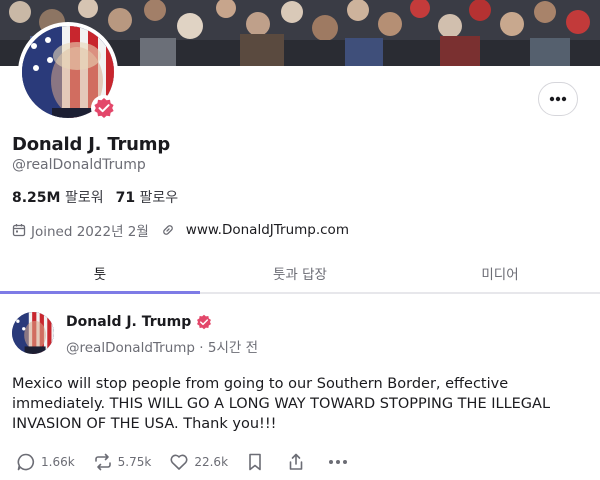 The height and width of the screenshot is (480, 600). What do you see at coordinates (33, 333) in the screenshot?
I see `post-author-avatar` at bounding box center [33, 333].